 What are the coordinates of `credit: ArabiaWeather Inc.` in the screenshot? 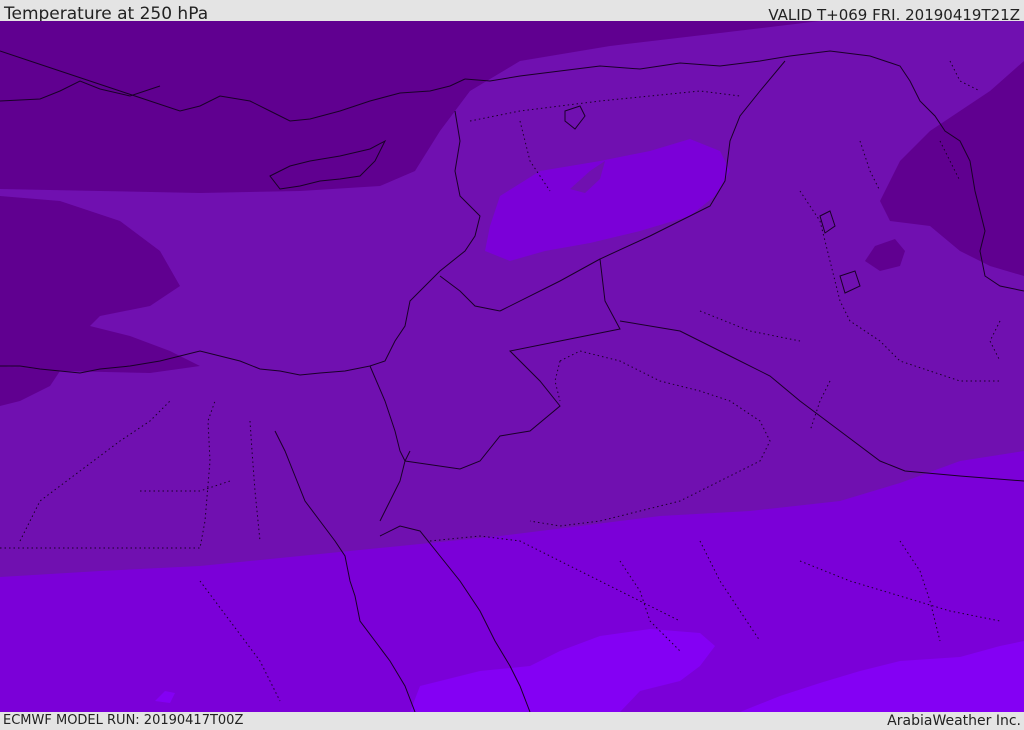 It's located at (954, 721).